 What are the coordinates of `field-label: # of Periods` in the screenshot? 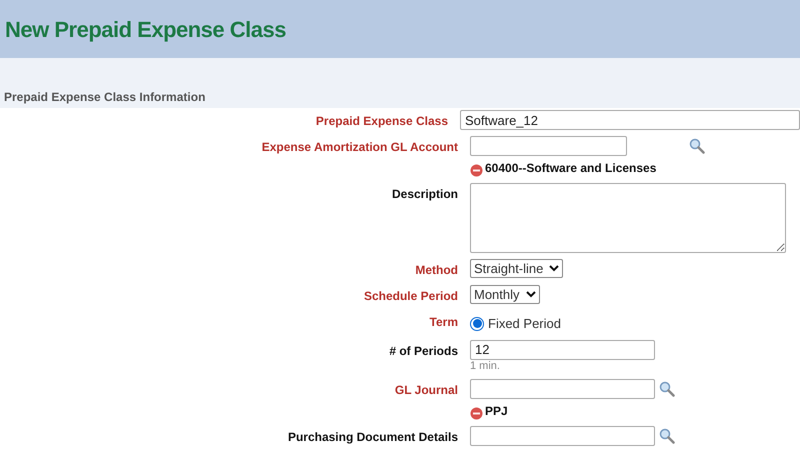 It's located at (423, 351).